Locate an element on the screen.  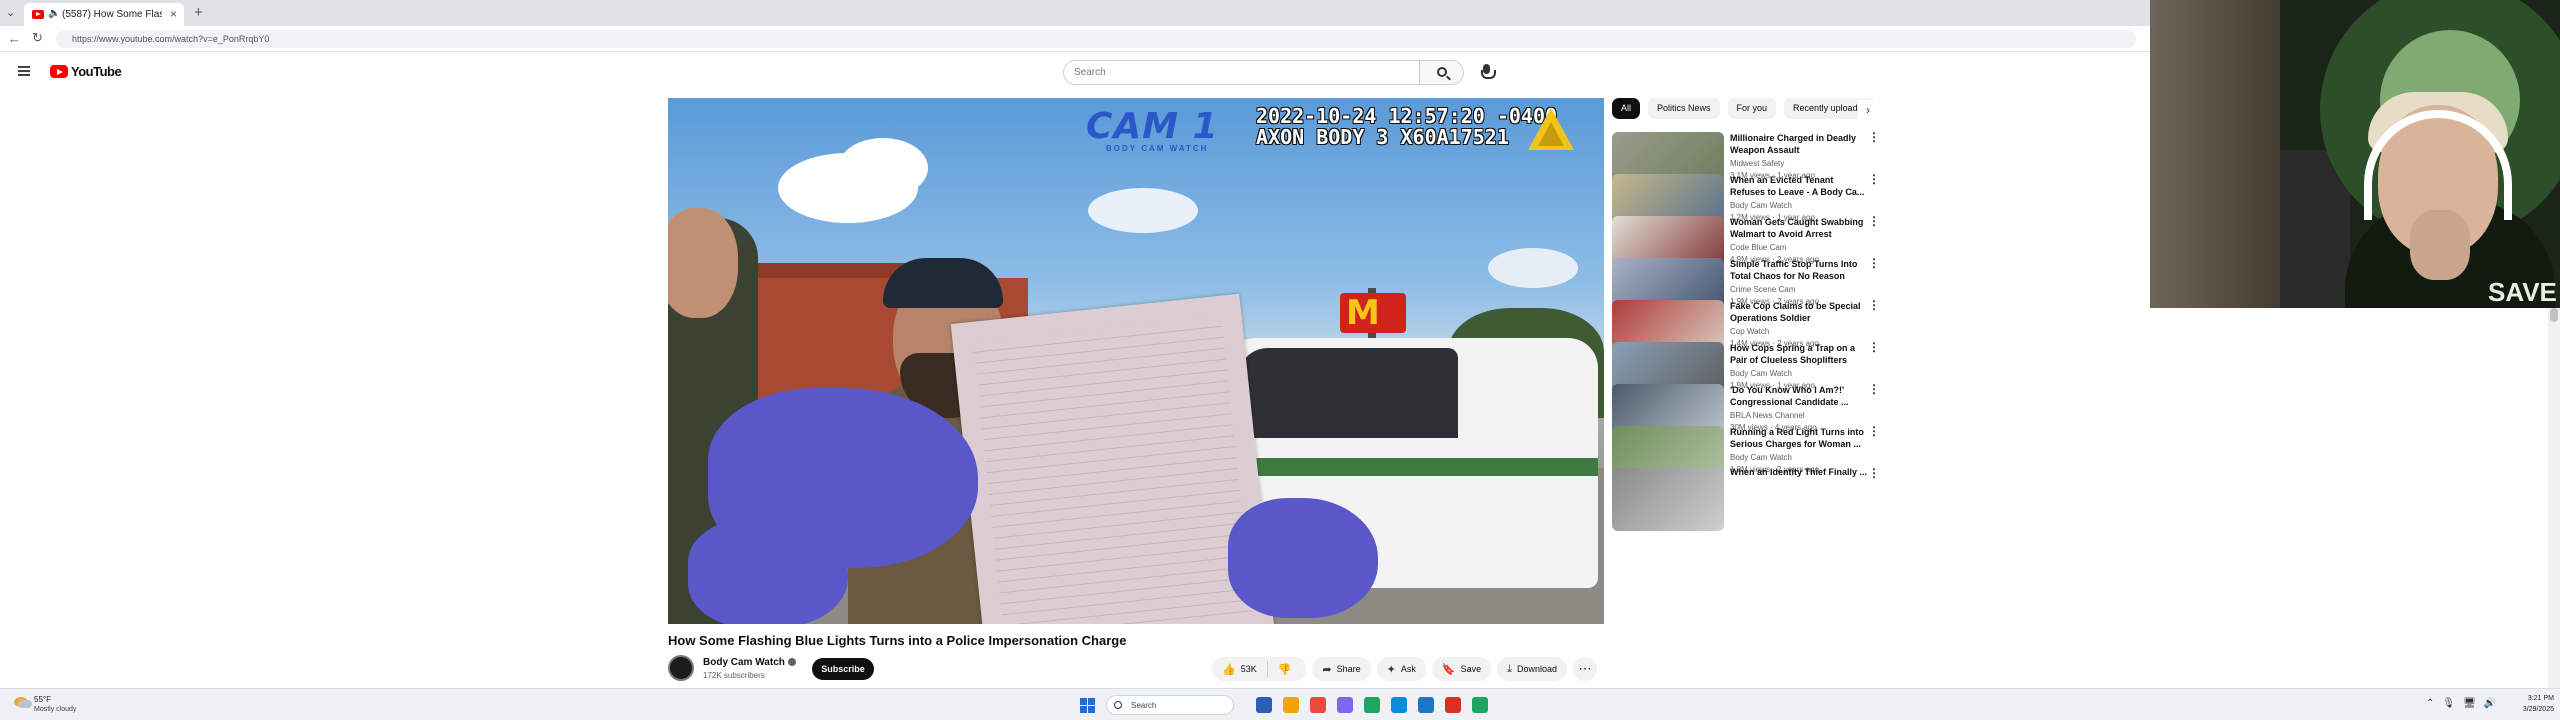
windows-start-icon is located at coordinates (1087, 705).